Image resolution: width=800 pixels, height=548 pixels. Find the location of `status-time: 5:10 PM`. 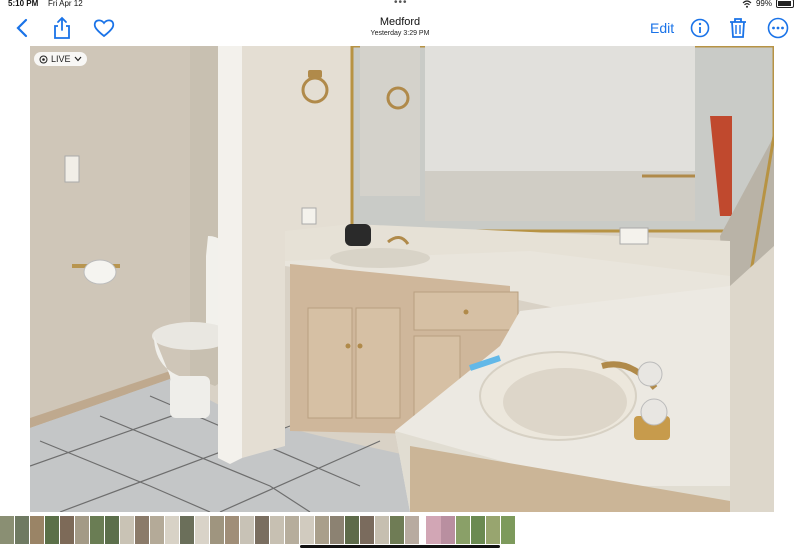

status-time: 5:10 PM is located at coordinates (23, 4).